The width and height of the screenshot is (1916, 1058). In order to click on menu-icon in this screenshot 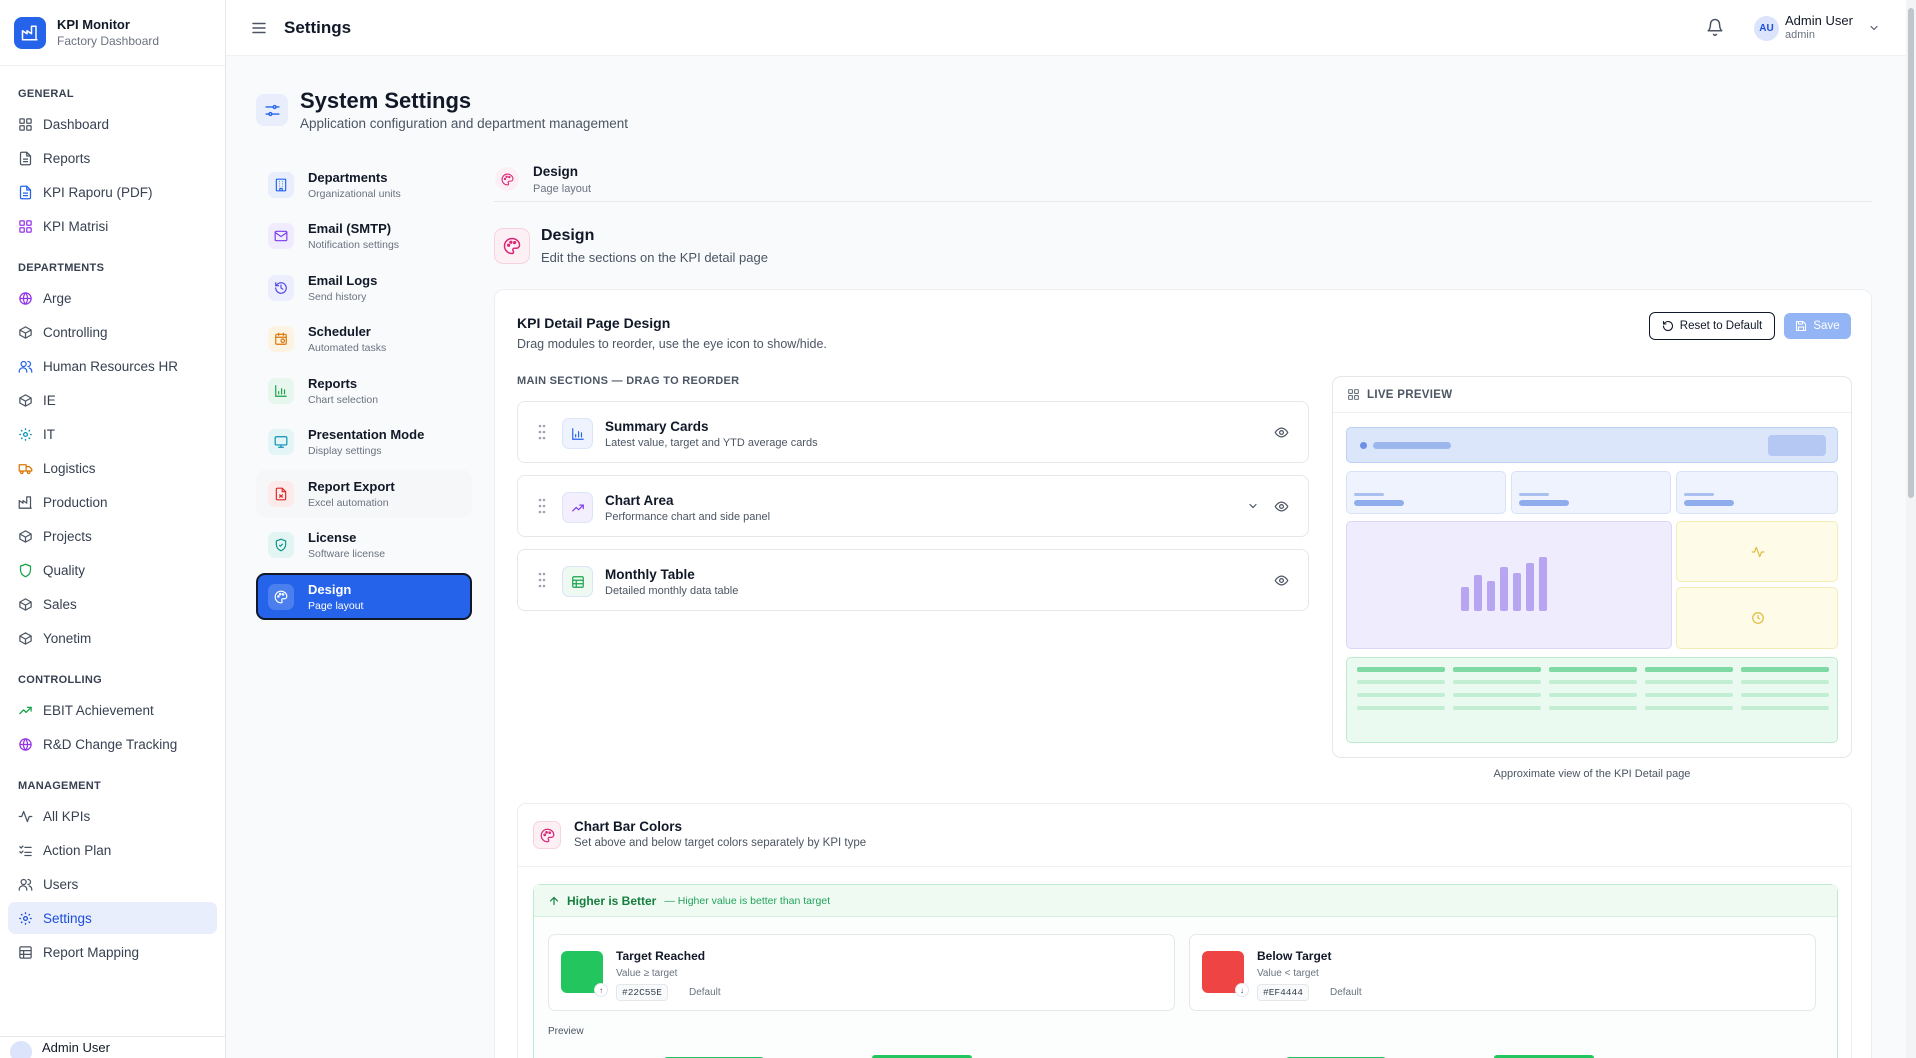, I will do `click(259, 28)`.